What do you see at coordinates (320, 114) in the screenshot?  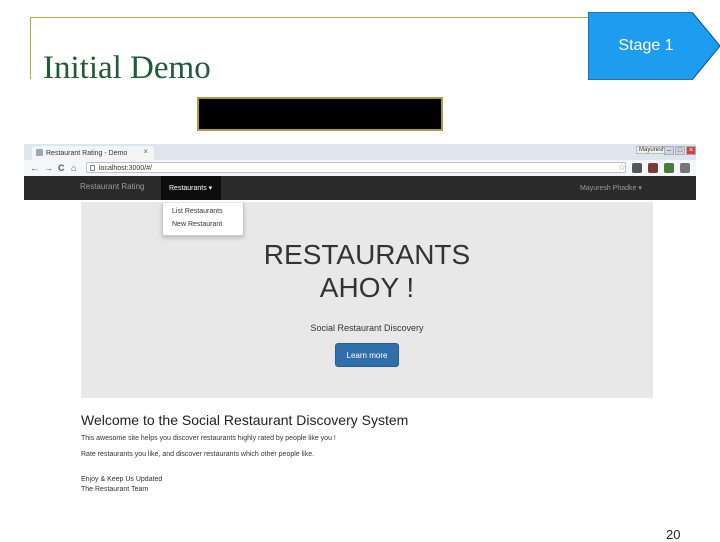 I see `redacted-box` at bounding box center [320, 114].